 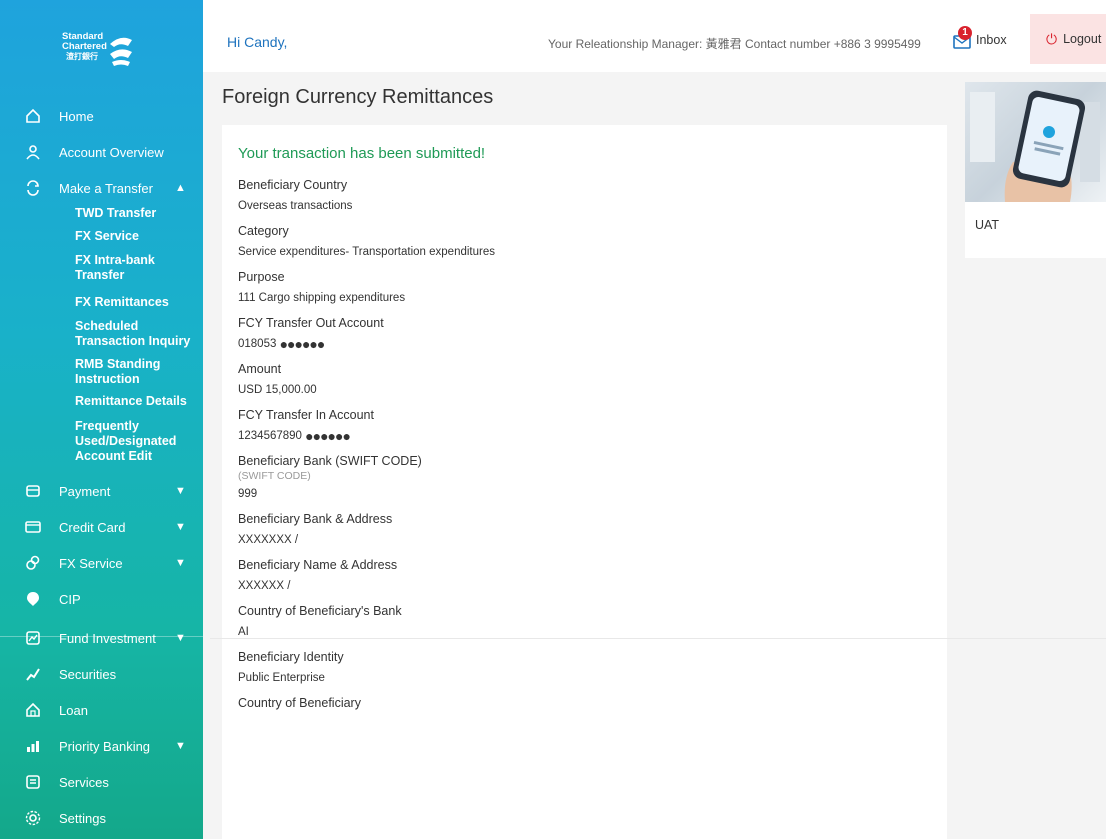 I want to click on submenu-item-frequently-used-account-edit: Frequently Used/Designated Account Edit, so click(x=88, y=443).